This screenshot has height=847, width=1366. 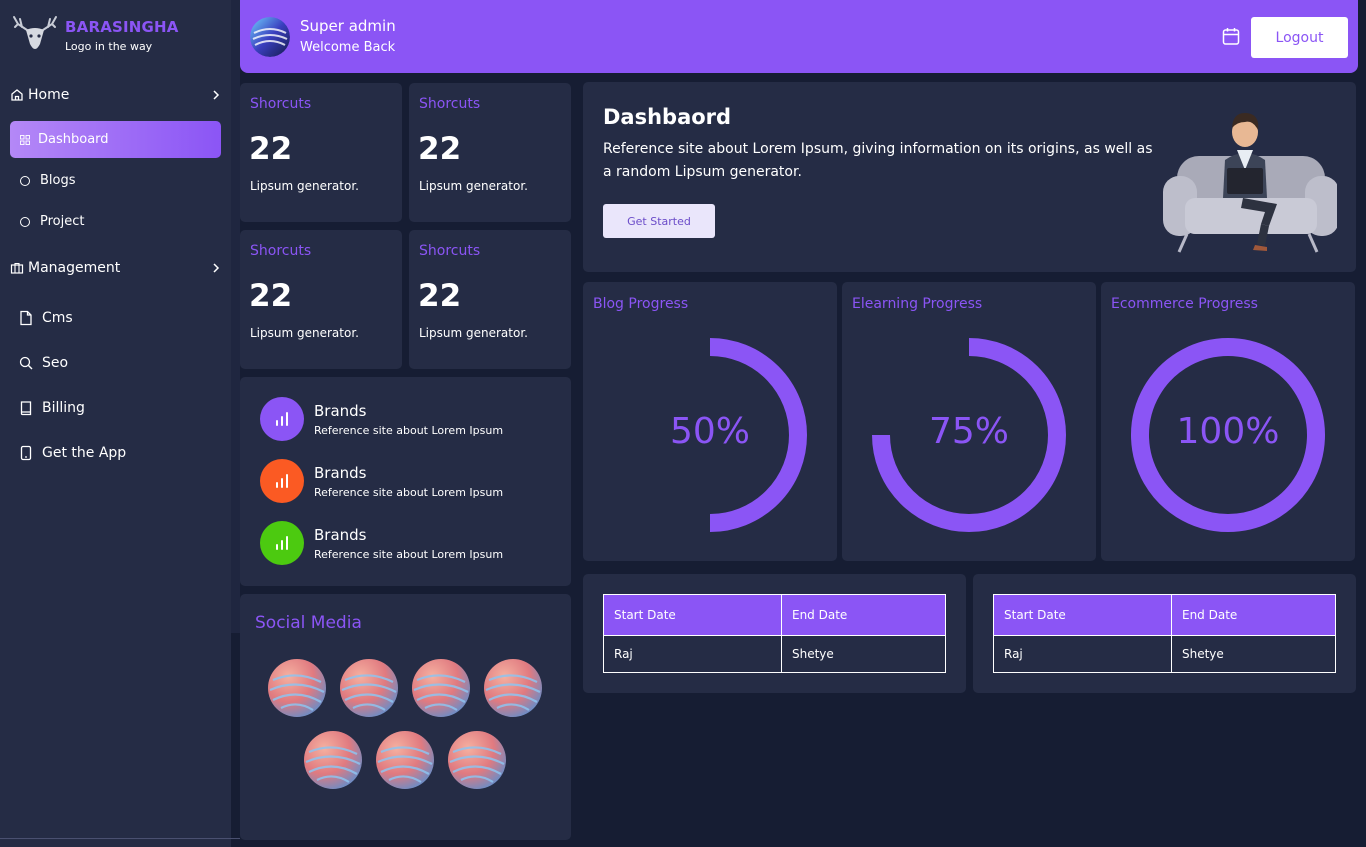 What do you see at coordinates (235, 316) in the screenshot?
I see `sidebar-edge` at bounding box center [235, 316].